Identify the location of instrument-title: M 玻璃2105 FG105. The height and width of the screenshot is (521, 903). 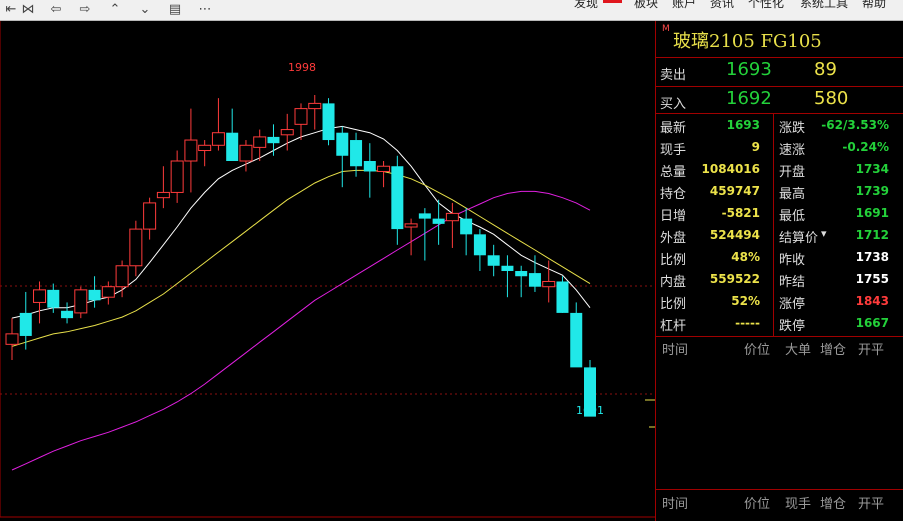
(779, 39).